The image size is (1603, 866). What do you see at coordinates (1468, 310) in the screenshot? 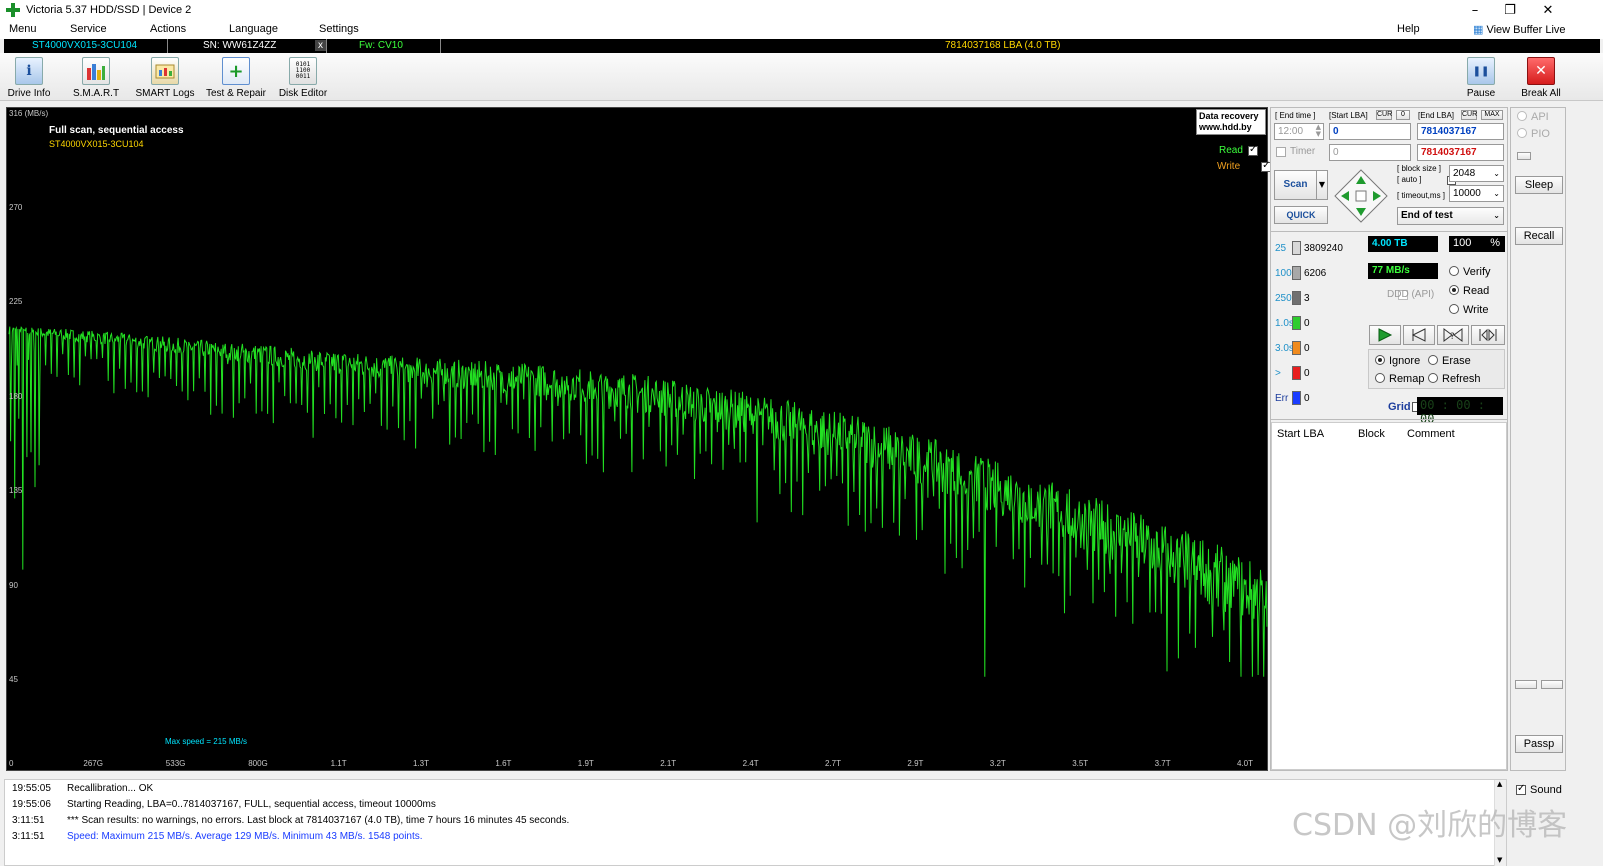
I see `write-radio: Write` at bounding box center [1468, 310].